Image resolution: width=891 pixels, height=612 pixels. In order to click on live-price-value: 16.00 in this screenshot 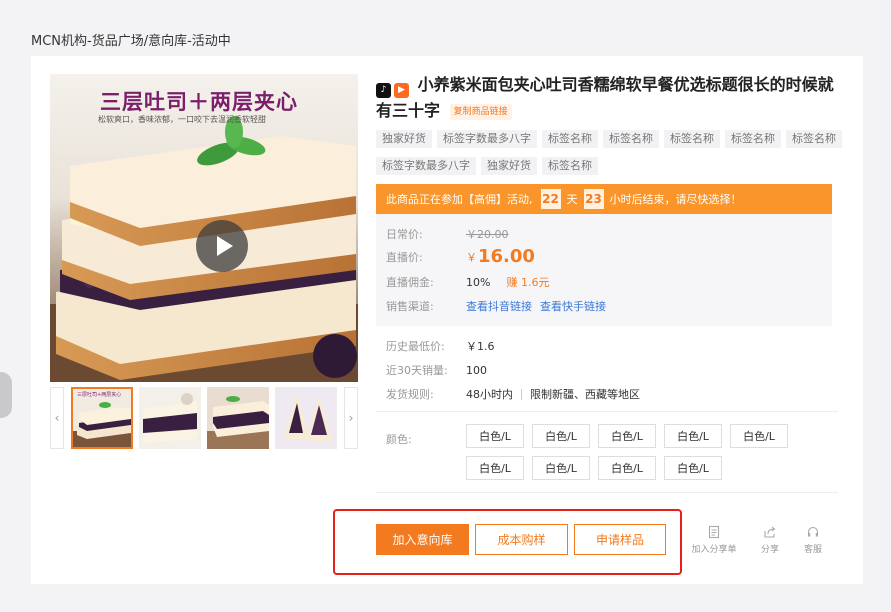, I will do `click(506, 256)`.